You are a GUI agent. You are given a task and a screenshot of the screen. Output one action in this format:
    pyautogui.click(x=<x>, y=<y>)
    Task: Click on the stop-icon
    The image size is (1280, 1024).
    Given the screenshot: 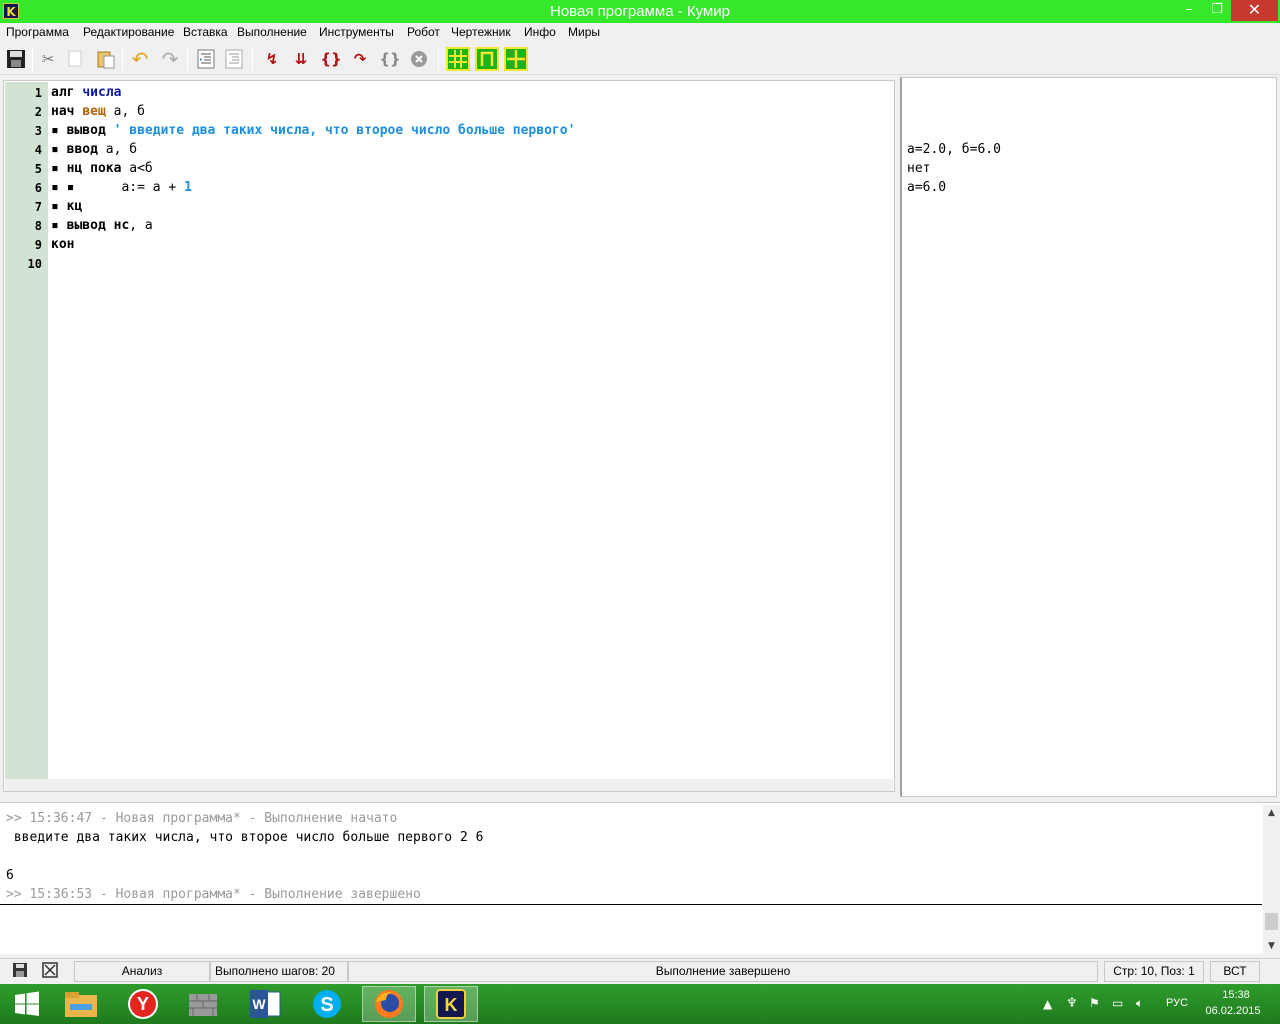 What is the action you would take?
    pyautogui.click(x=419, y=59)
    